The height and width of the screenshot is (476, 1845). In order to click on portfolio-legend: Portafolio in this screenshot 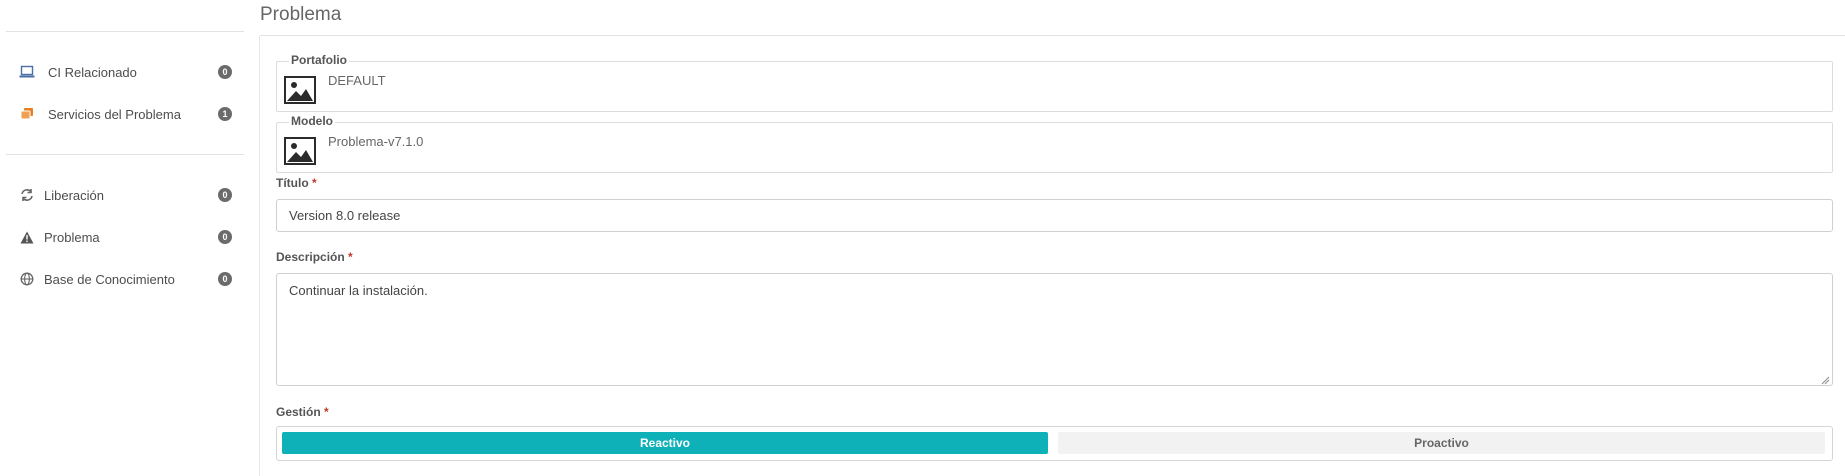, I will do `click(319, 60)`.